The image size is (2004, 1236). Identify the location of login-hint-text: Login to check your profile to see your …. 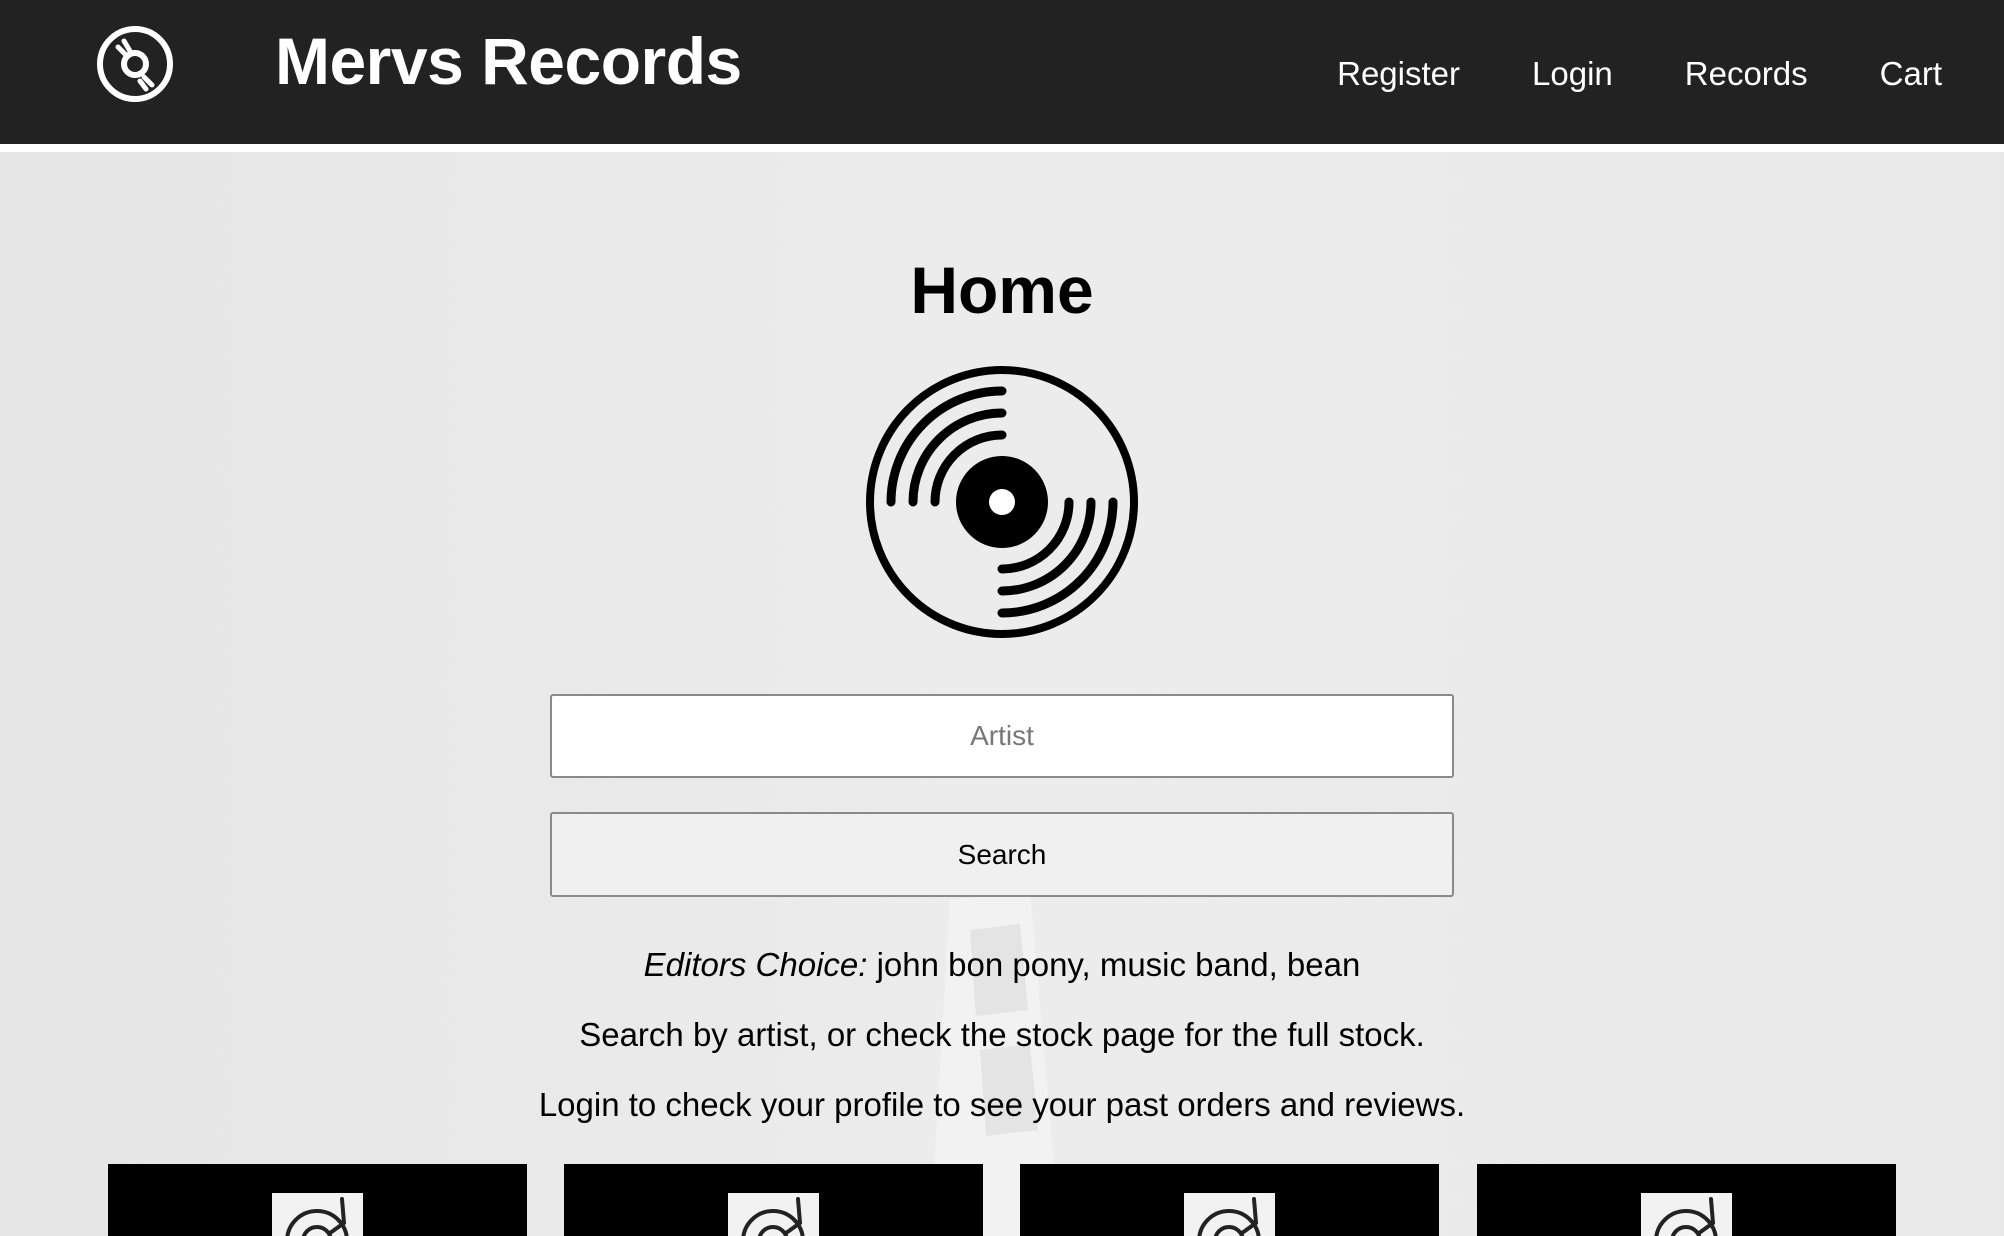
(1002, 1104).